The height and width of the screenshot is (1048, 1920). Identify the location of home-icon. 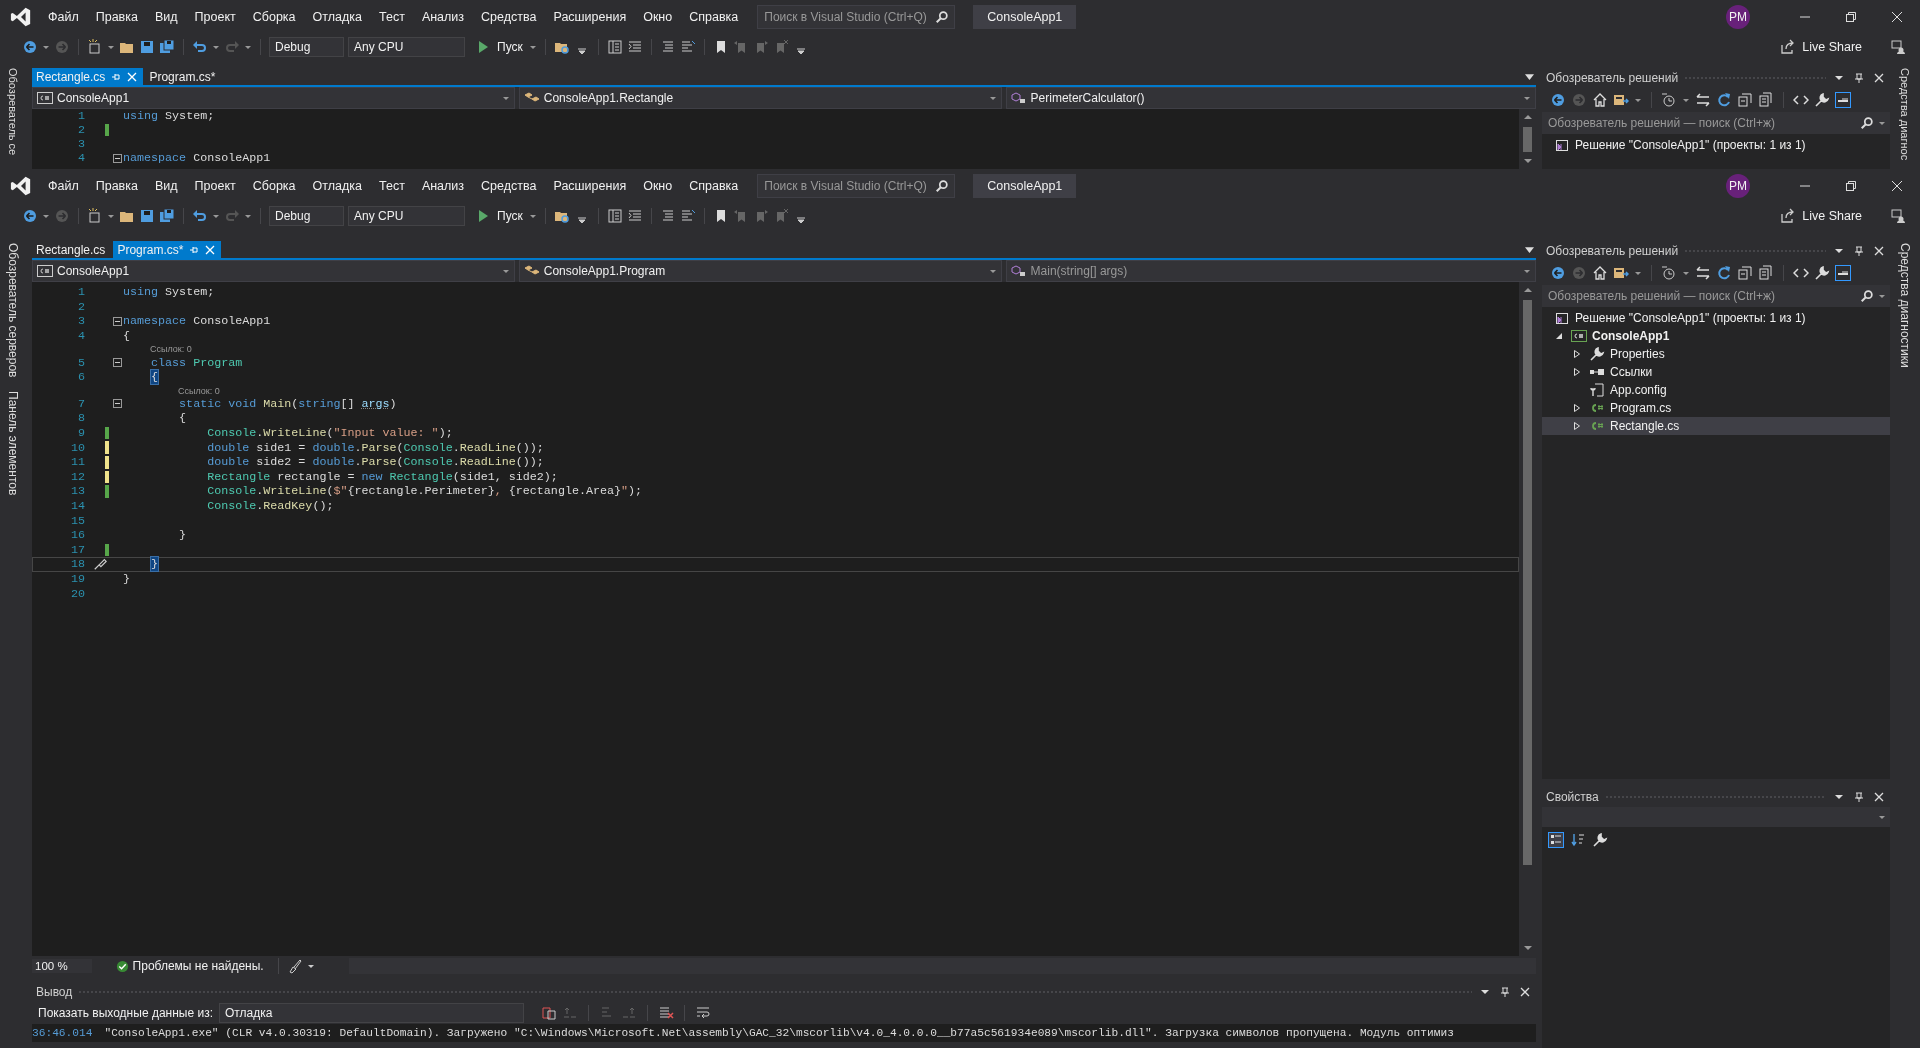
(1600, 100).